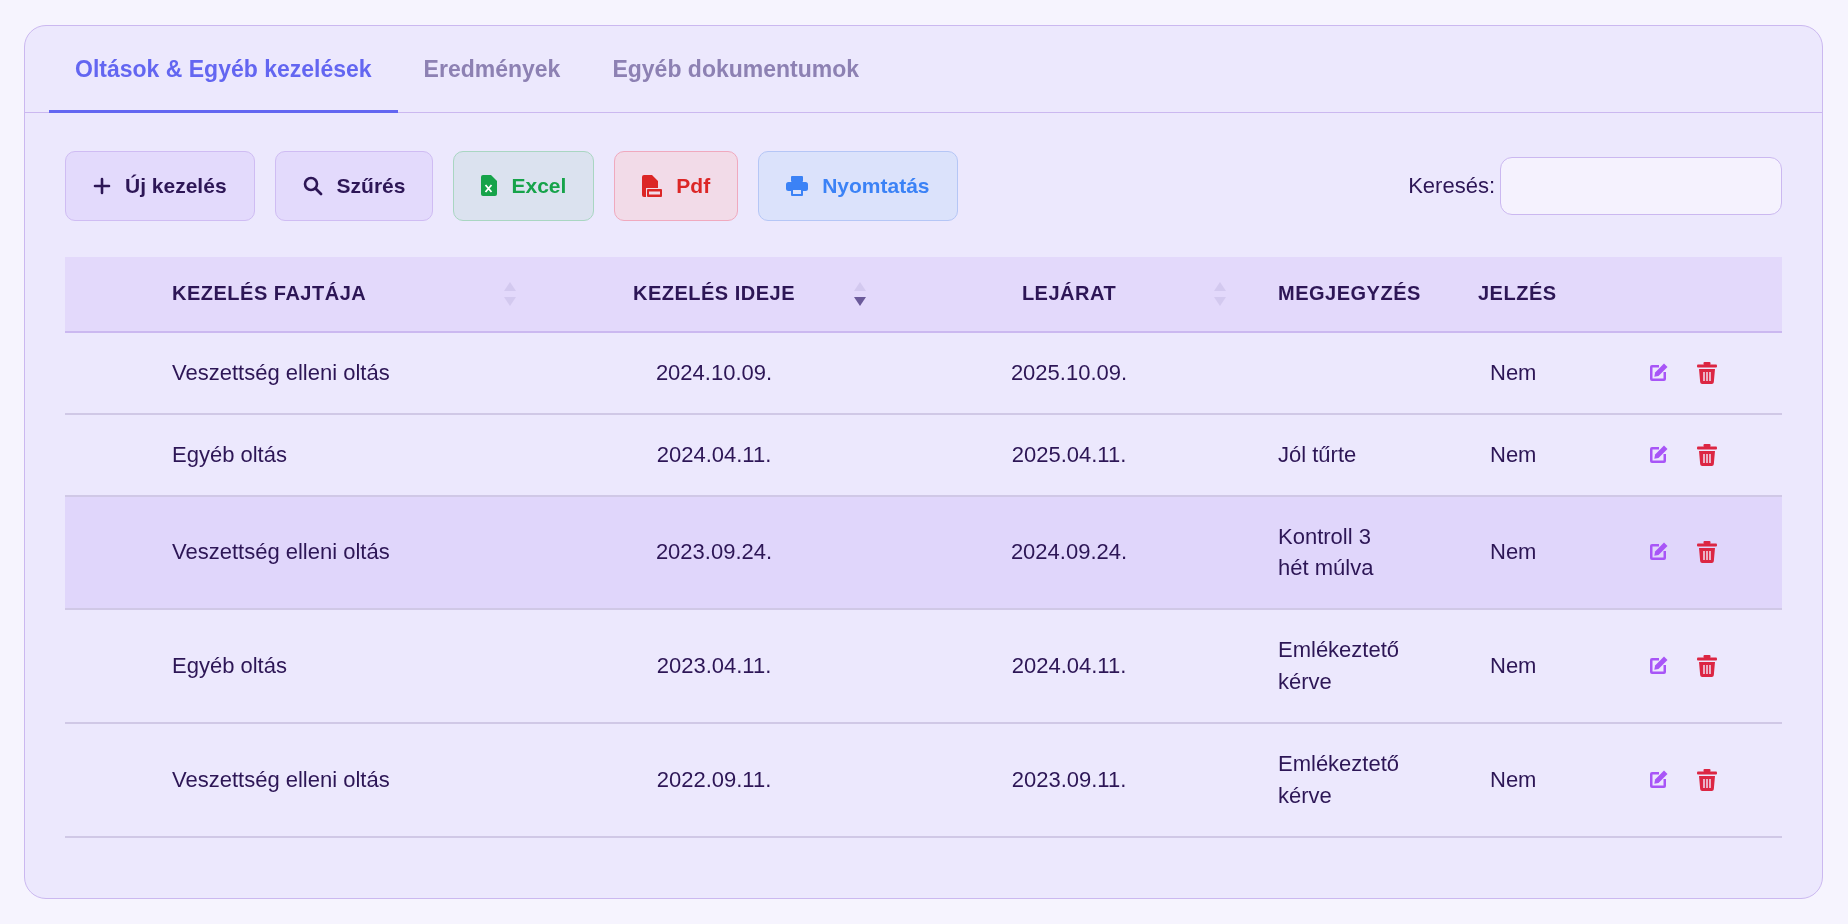 Image resolution: width=1848 pixels, height=924 pixels. What do you see at coordinates (354, 185) in the screenshot?
I see `filter-button: Szűrés` at bounding box center [354, 185].